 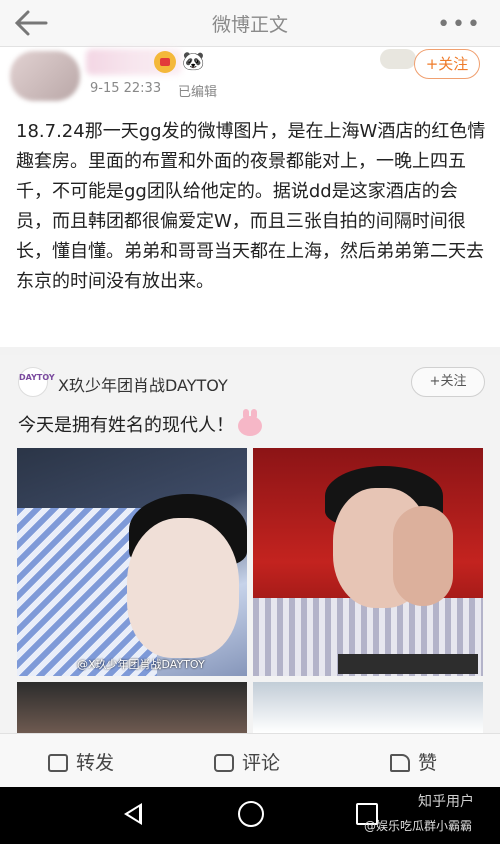 I want to click on follow-button: +关注, so click(x=447, y=64).